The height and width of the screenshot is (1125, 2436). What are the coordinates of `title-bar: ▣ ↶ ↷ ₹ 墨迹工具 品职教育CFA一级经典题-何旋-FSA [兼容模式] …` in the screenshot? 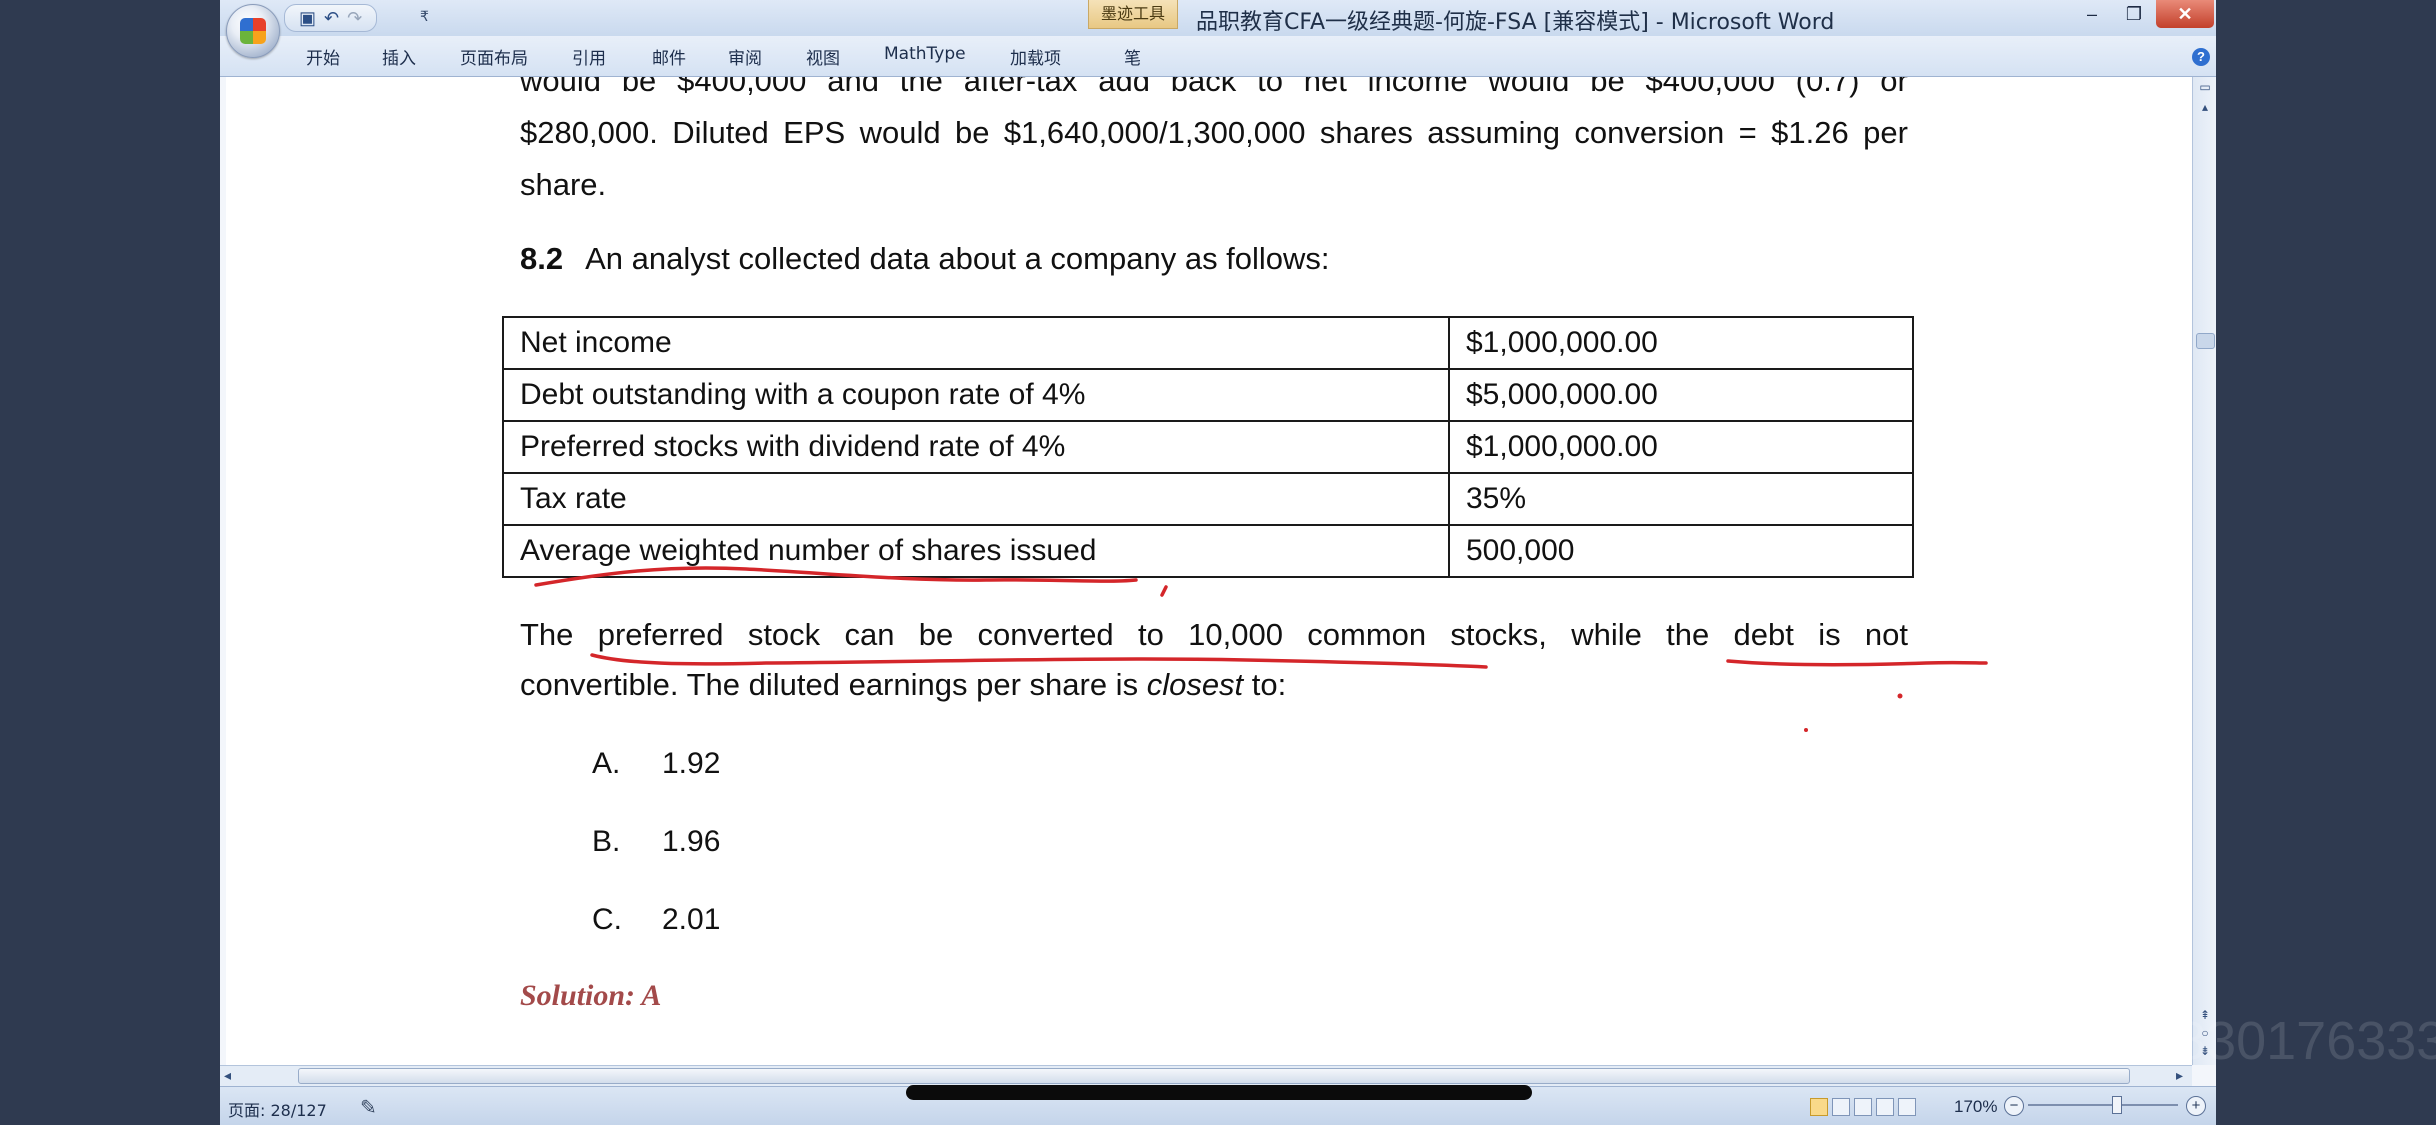 It's located at (1218, 18).